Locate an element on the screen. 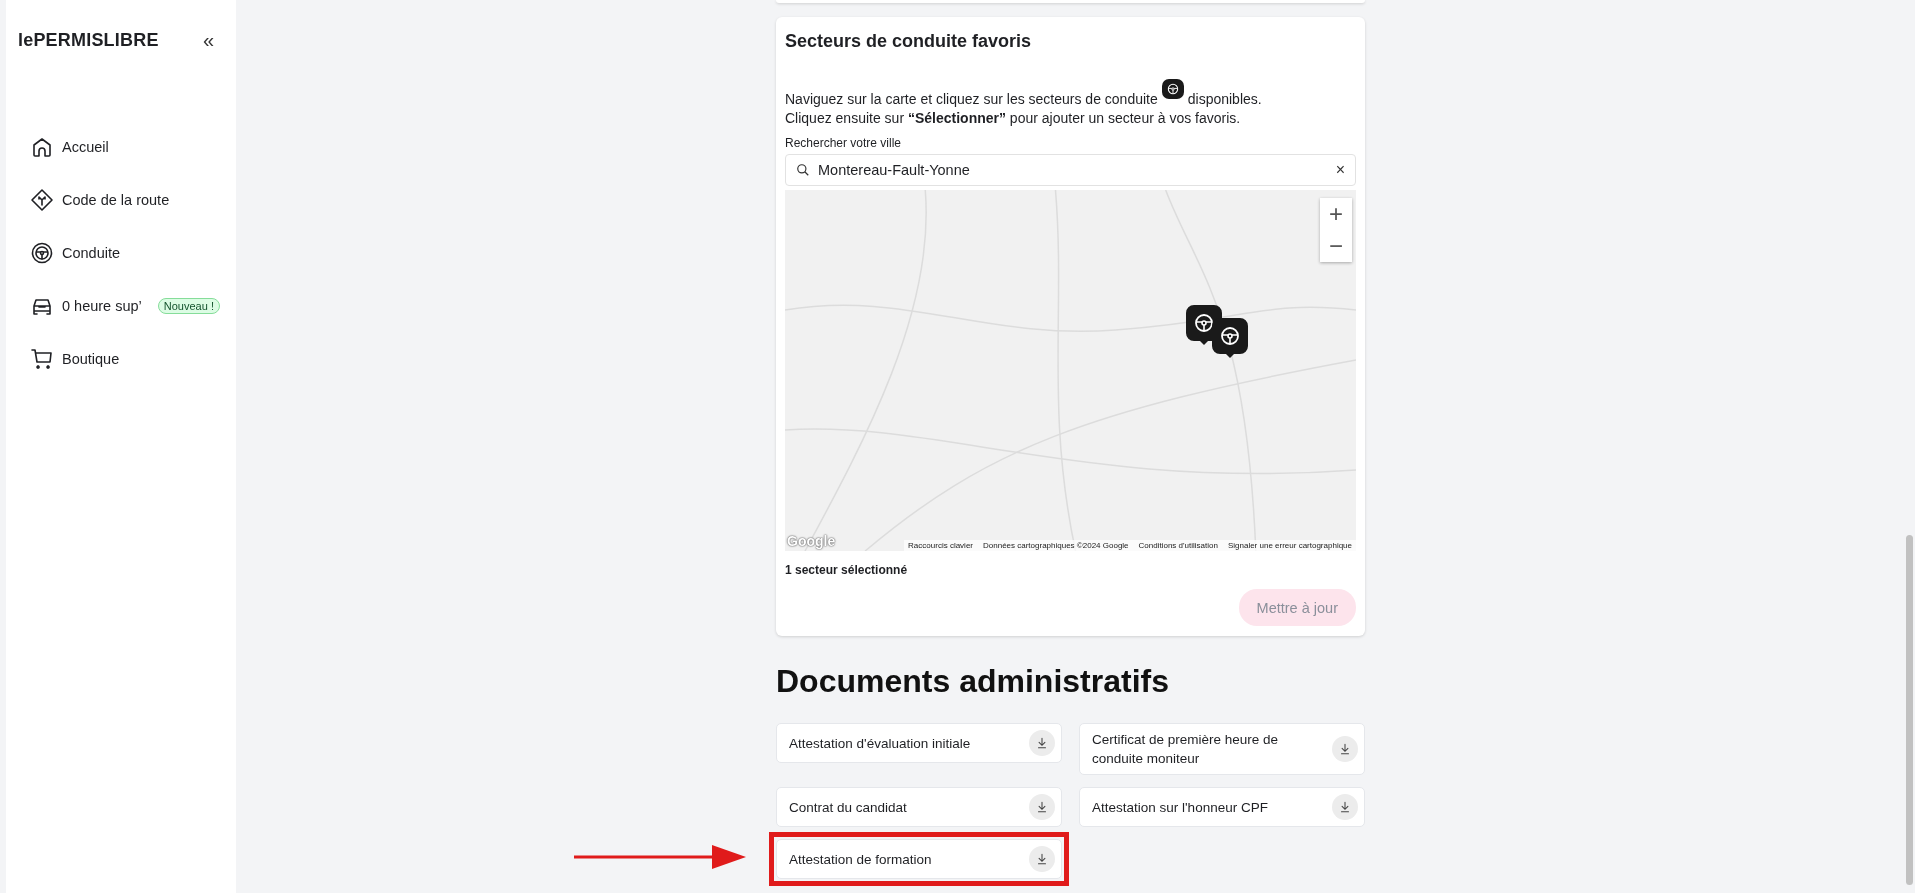 This screenshot has height=893, width=1915. zoom-in-button: + is located at coordinates (1336, 214).